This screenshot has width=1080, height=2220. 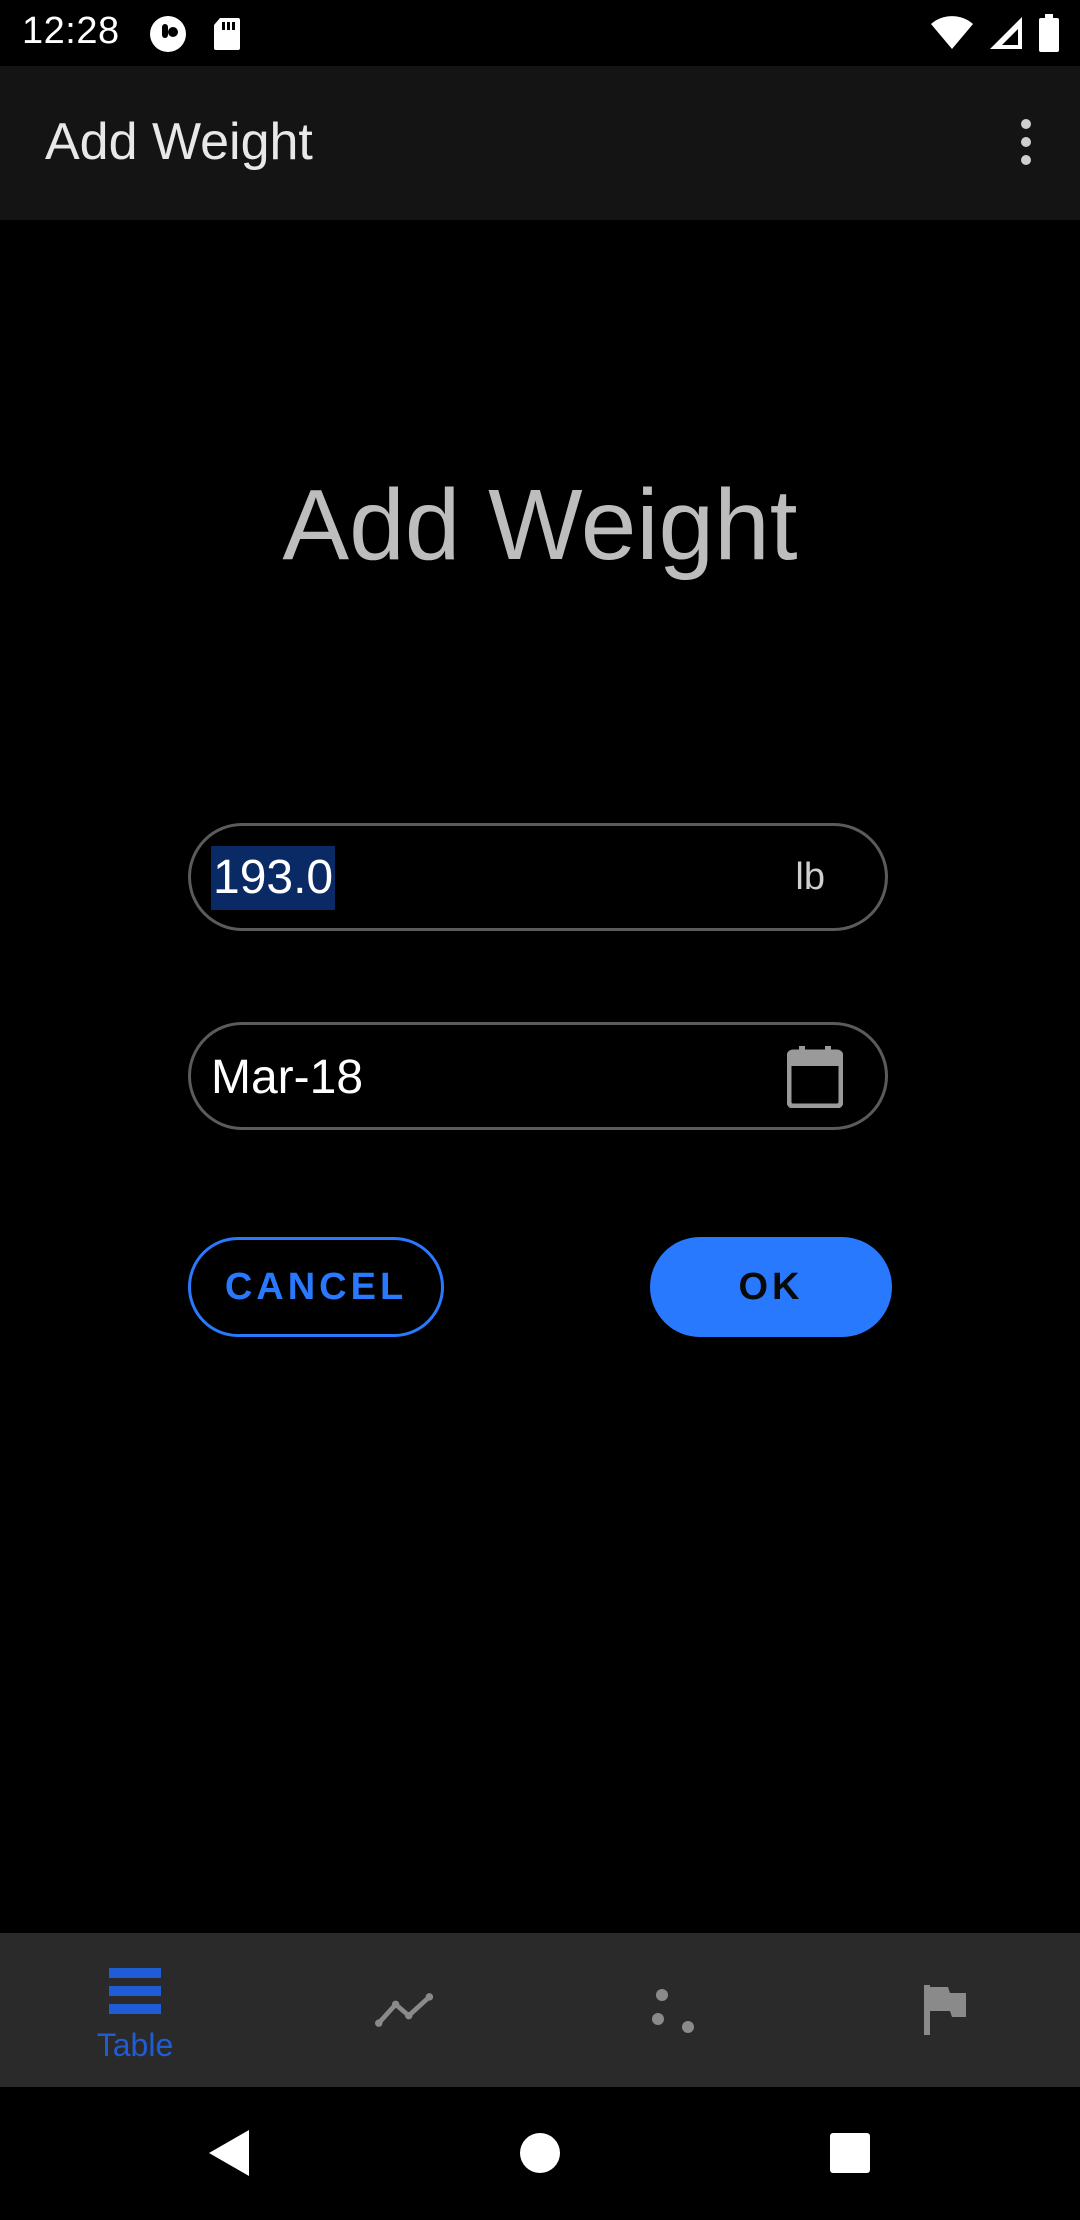 What do you see at coordinates (771, 1287) in the screenshot?
I see `ok-button: OK` at bounding box center [771, 1287].